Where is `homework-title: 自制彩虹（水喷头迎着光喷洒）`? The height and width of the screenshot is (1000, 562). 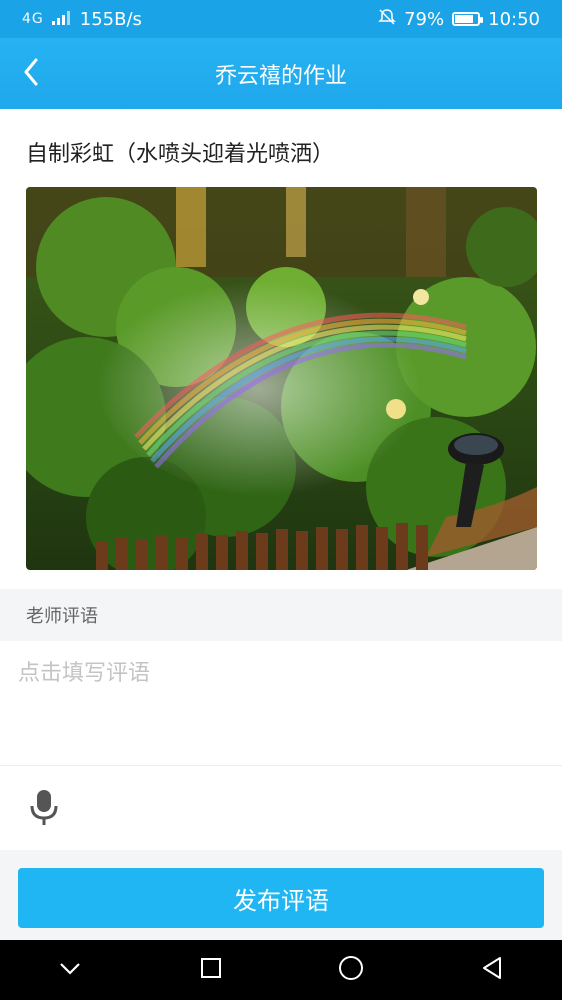
homework-title: 自制彩虹（水喷头迎着光喷洒） is located at coordinates (180, 154).